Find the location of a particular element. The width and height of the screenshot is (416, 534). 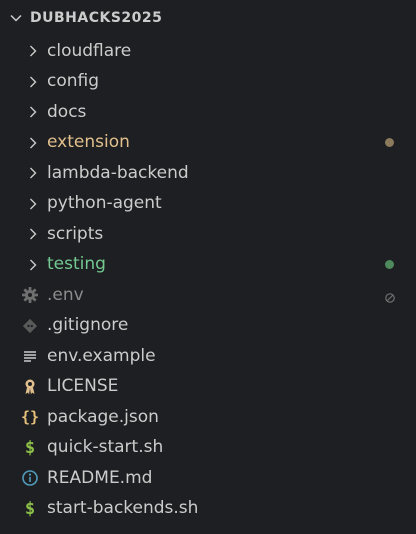

modified-indicator-dot is located at coordinates (389, 143).